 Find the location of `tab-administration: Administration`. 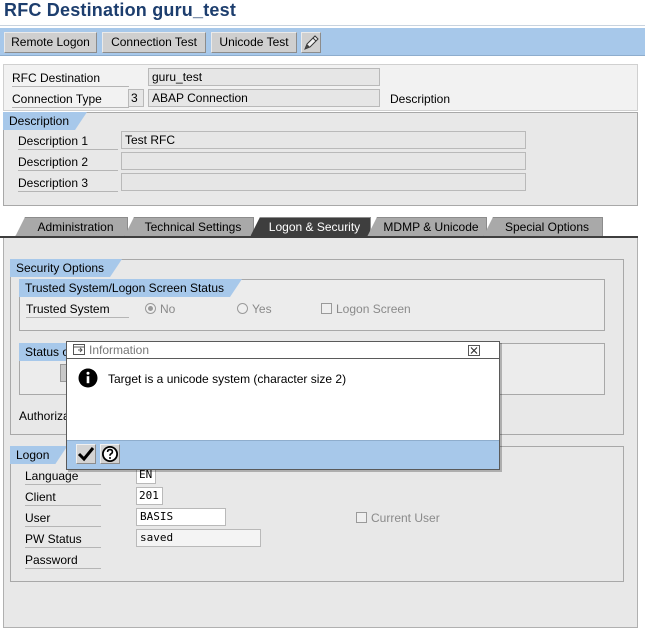

tab-administration: Administration is located at coordinates (71, 227).